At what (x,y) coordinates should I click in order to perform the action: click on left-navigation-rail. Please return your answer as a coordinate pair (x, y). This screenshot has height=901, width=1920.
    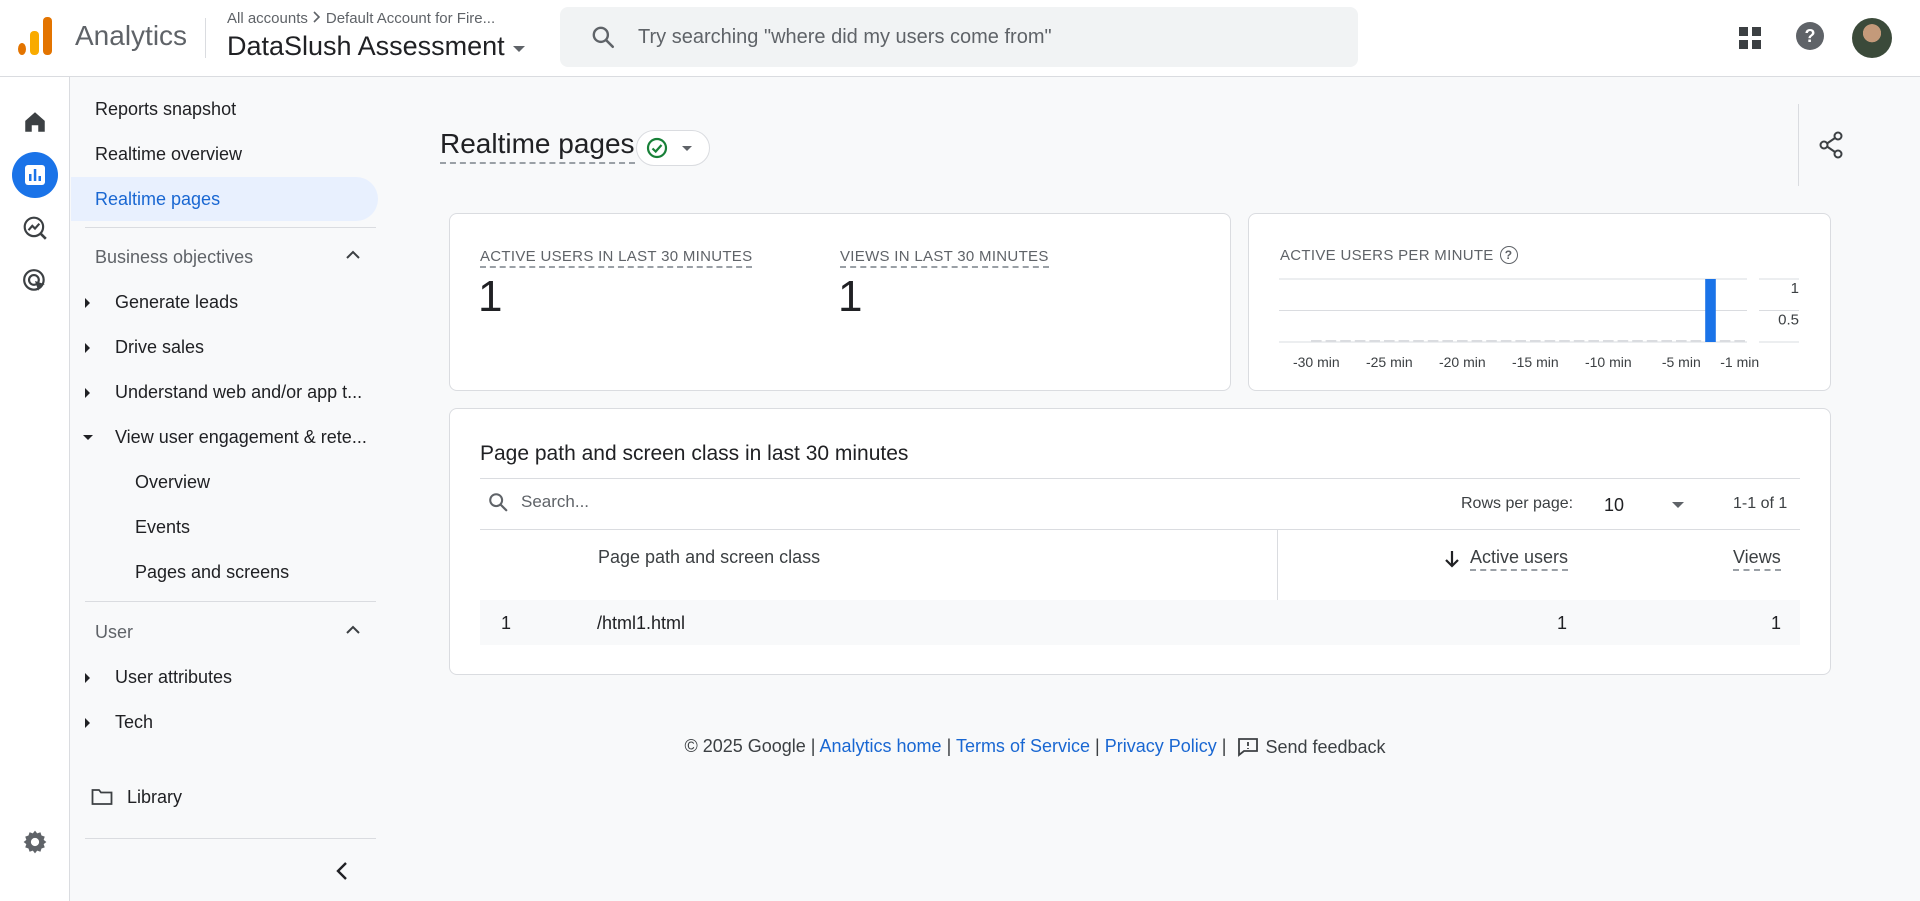
    Looking at the image, I should click on (35, 489).